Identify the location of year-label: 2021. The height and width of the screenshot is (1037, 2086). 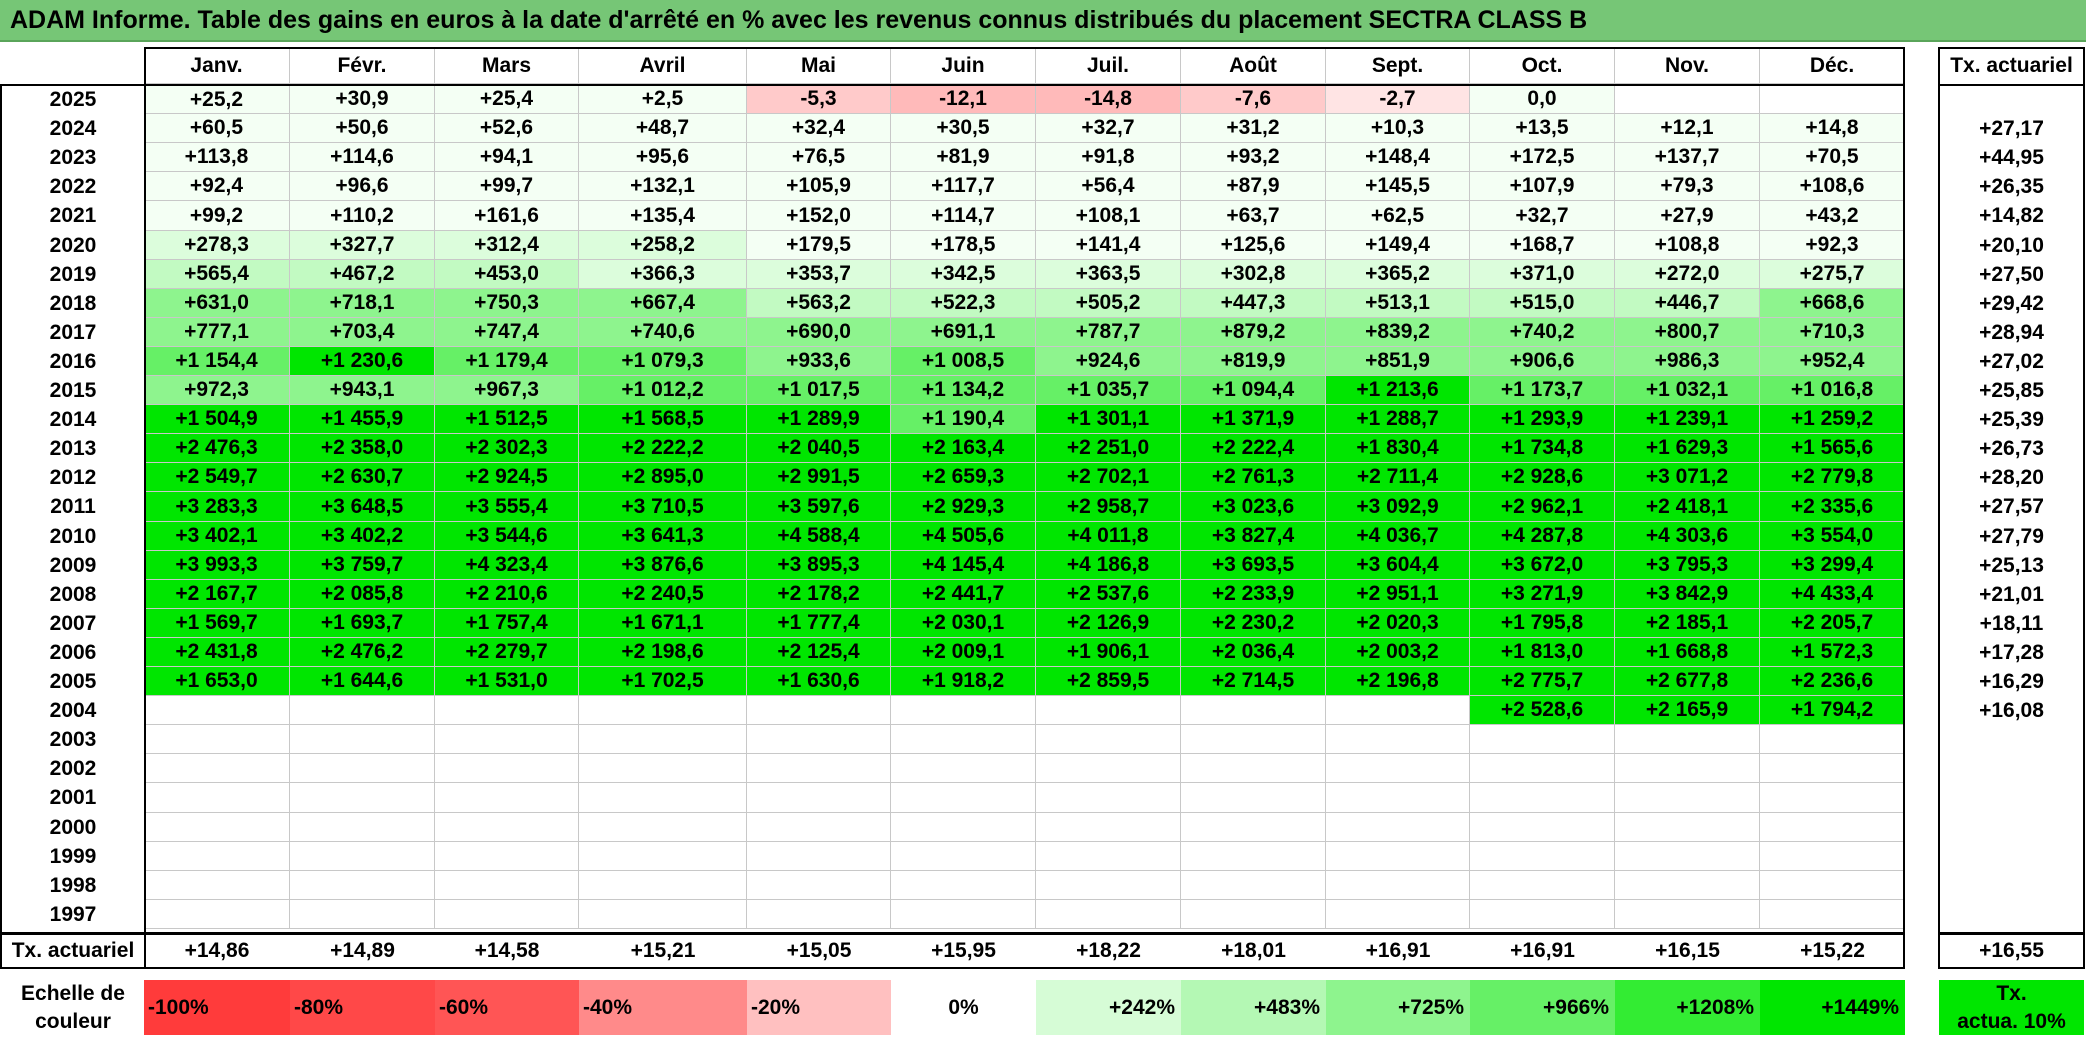
(73, 215).